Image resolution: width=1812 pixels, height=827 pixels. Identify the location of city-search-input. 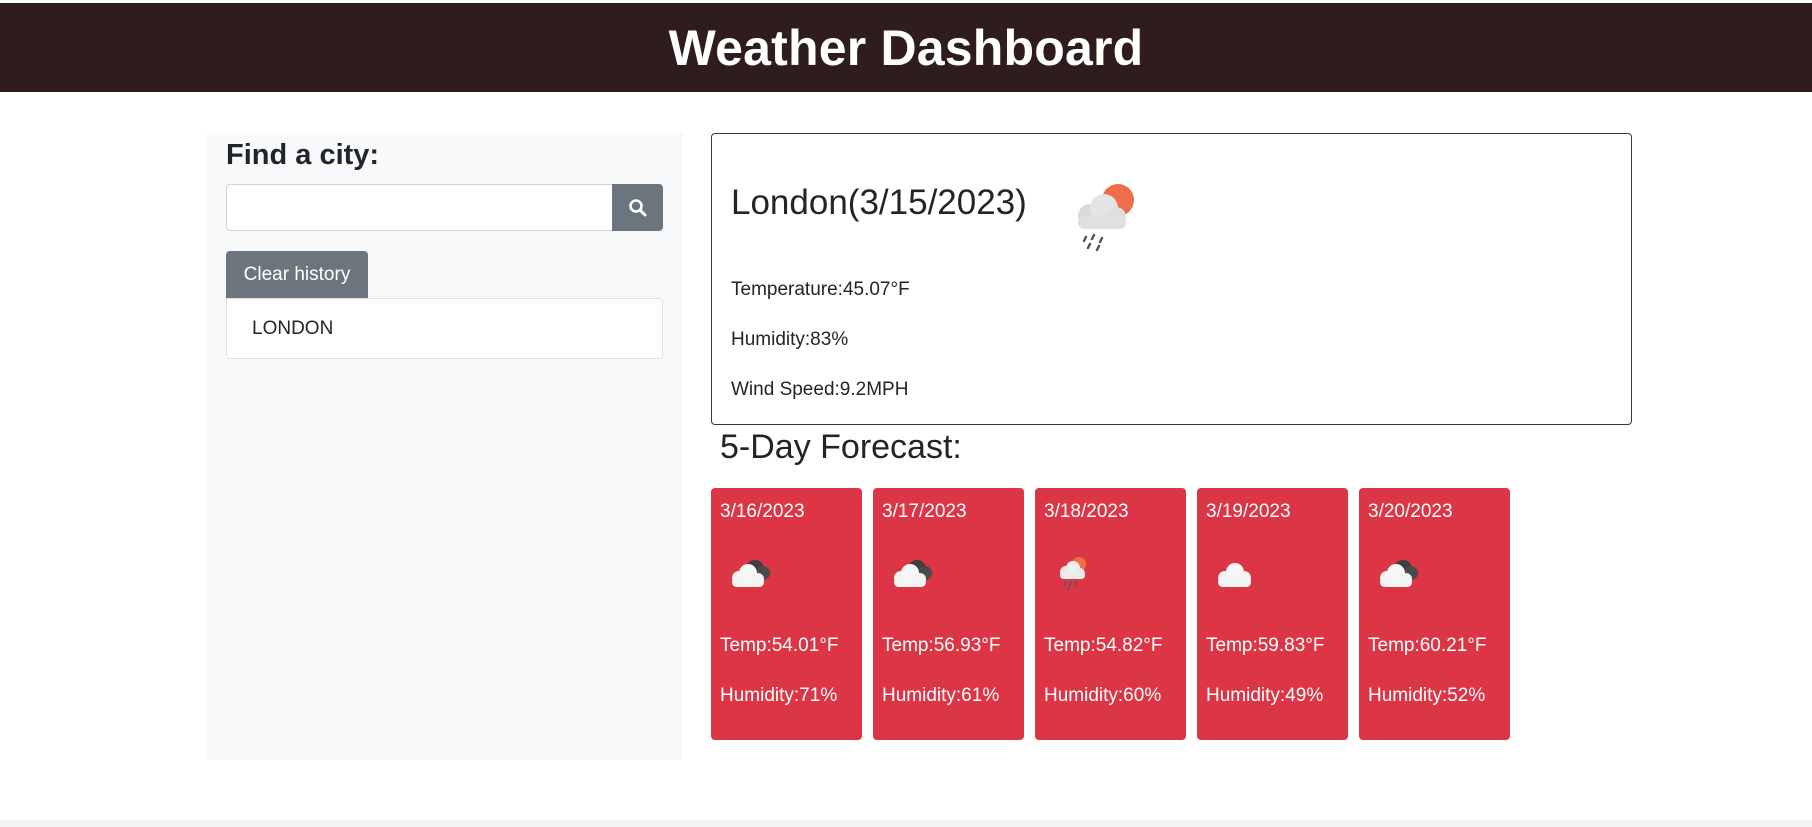
(419, 207).